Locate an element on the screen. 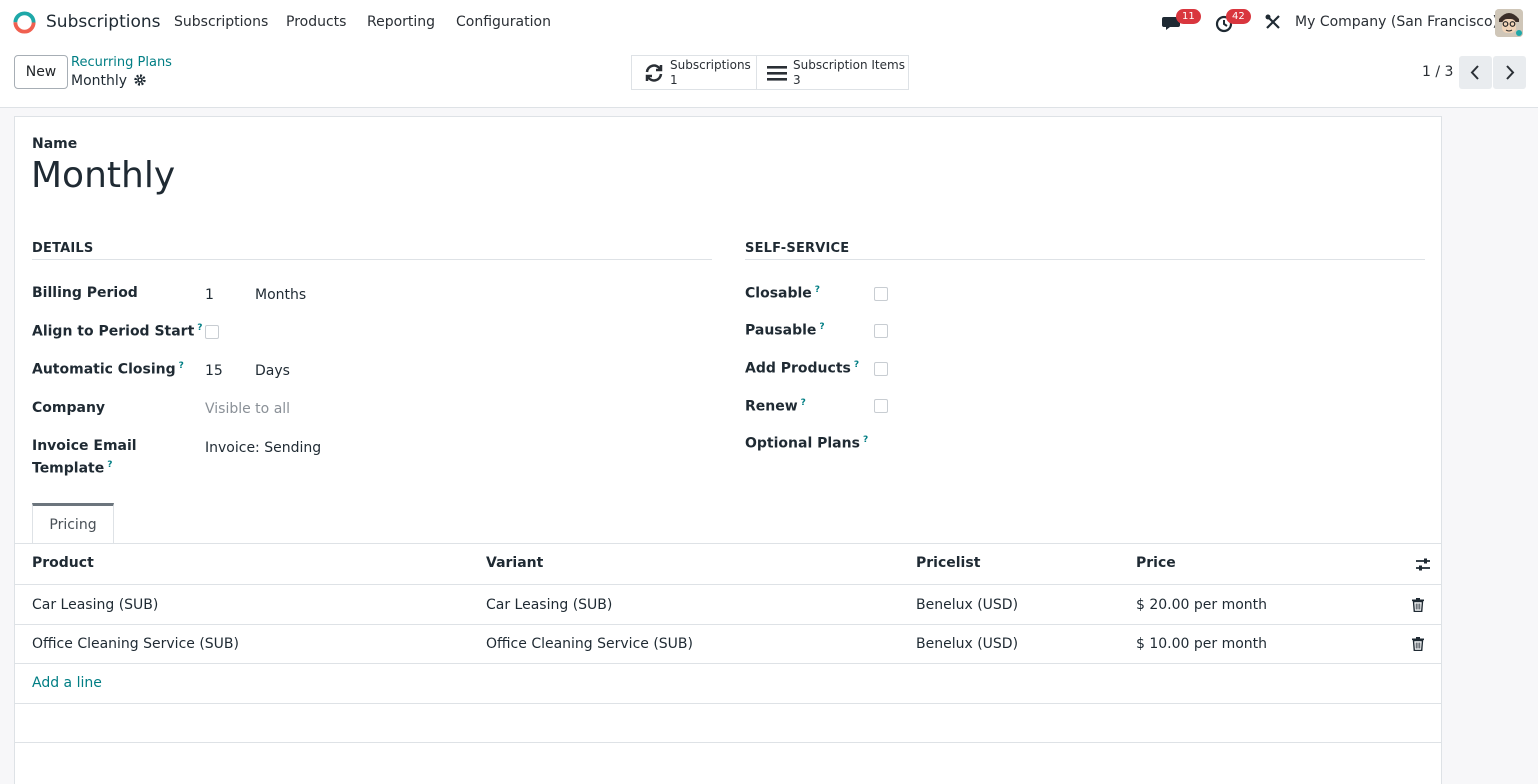 The image size is (1538, 784). column-header-price: Price is located at coordinates (1156, 563).